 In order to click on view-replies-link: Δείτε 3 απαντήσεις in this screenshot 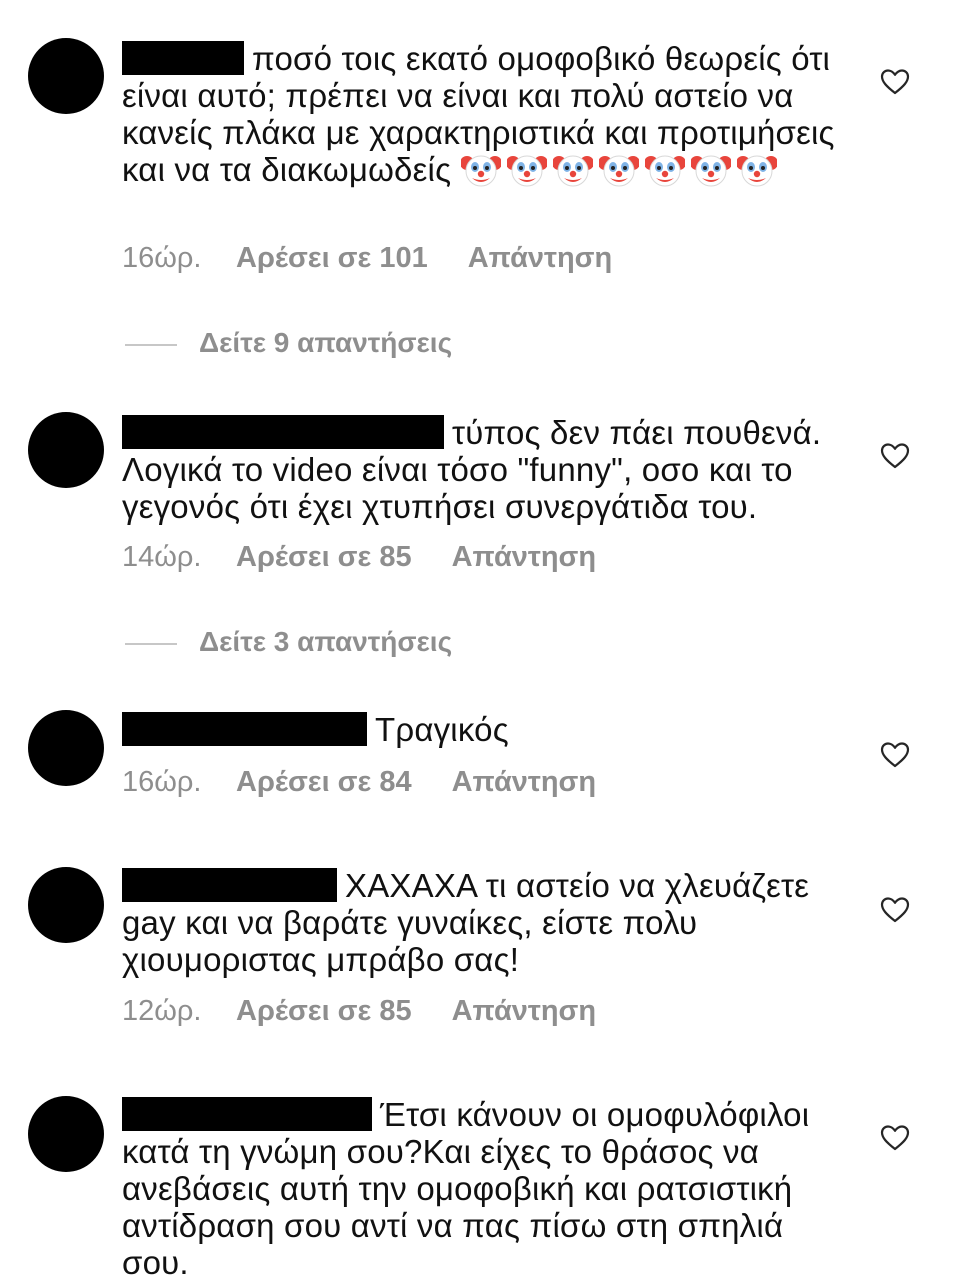, I will do `click(288, 642)`.